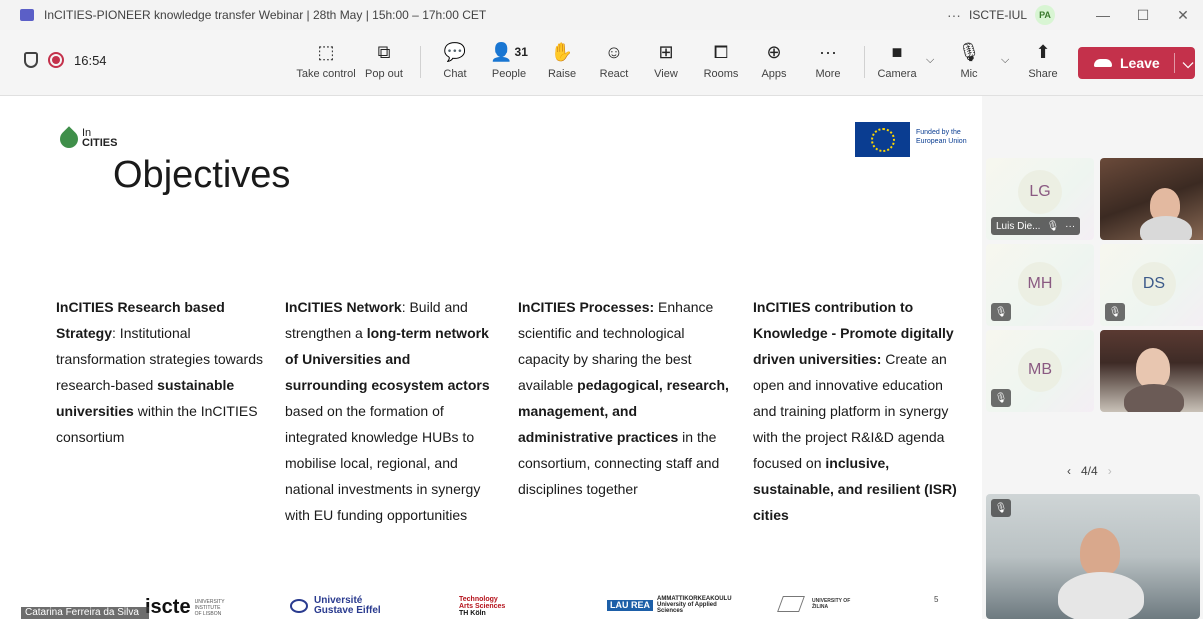 This screenshot has height=619, width=1203. Describe the element at coordinates (202, 175) in the screenshot. I see `slide-title: Objectives` at that location.